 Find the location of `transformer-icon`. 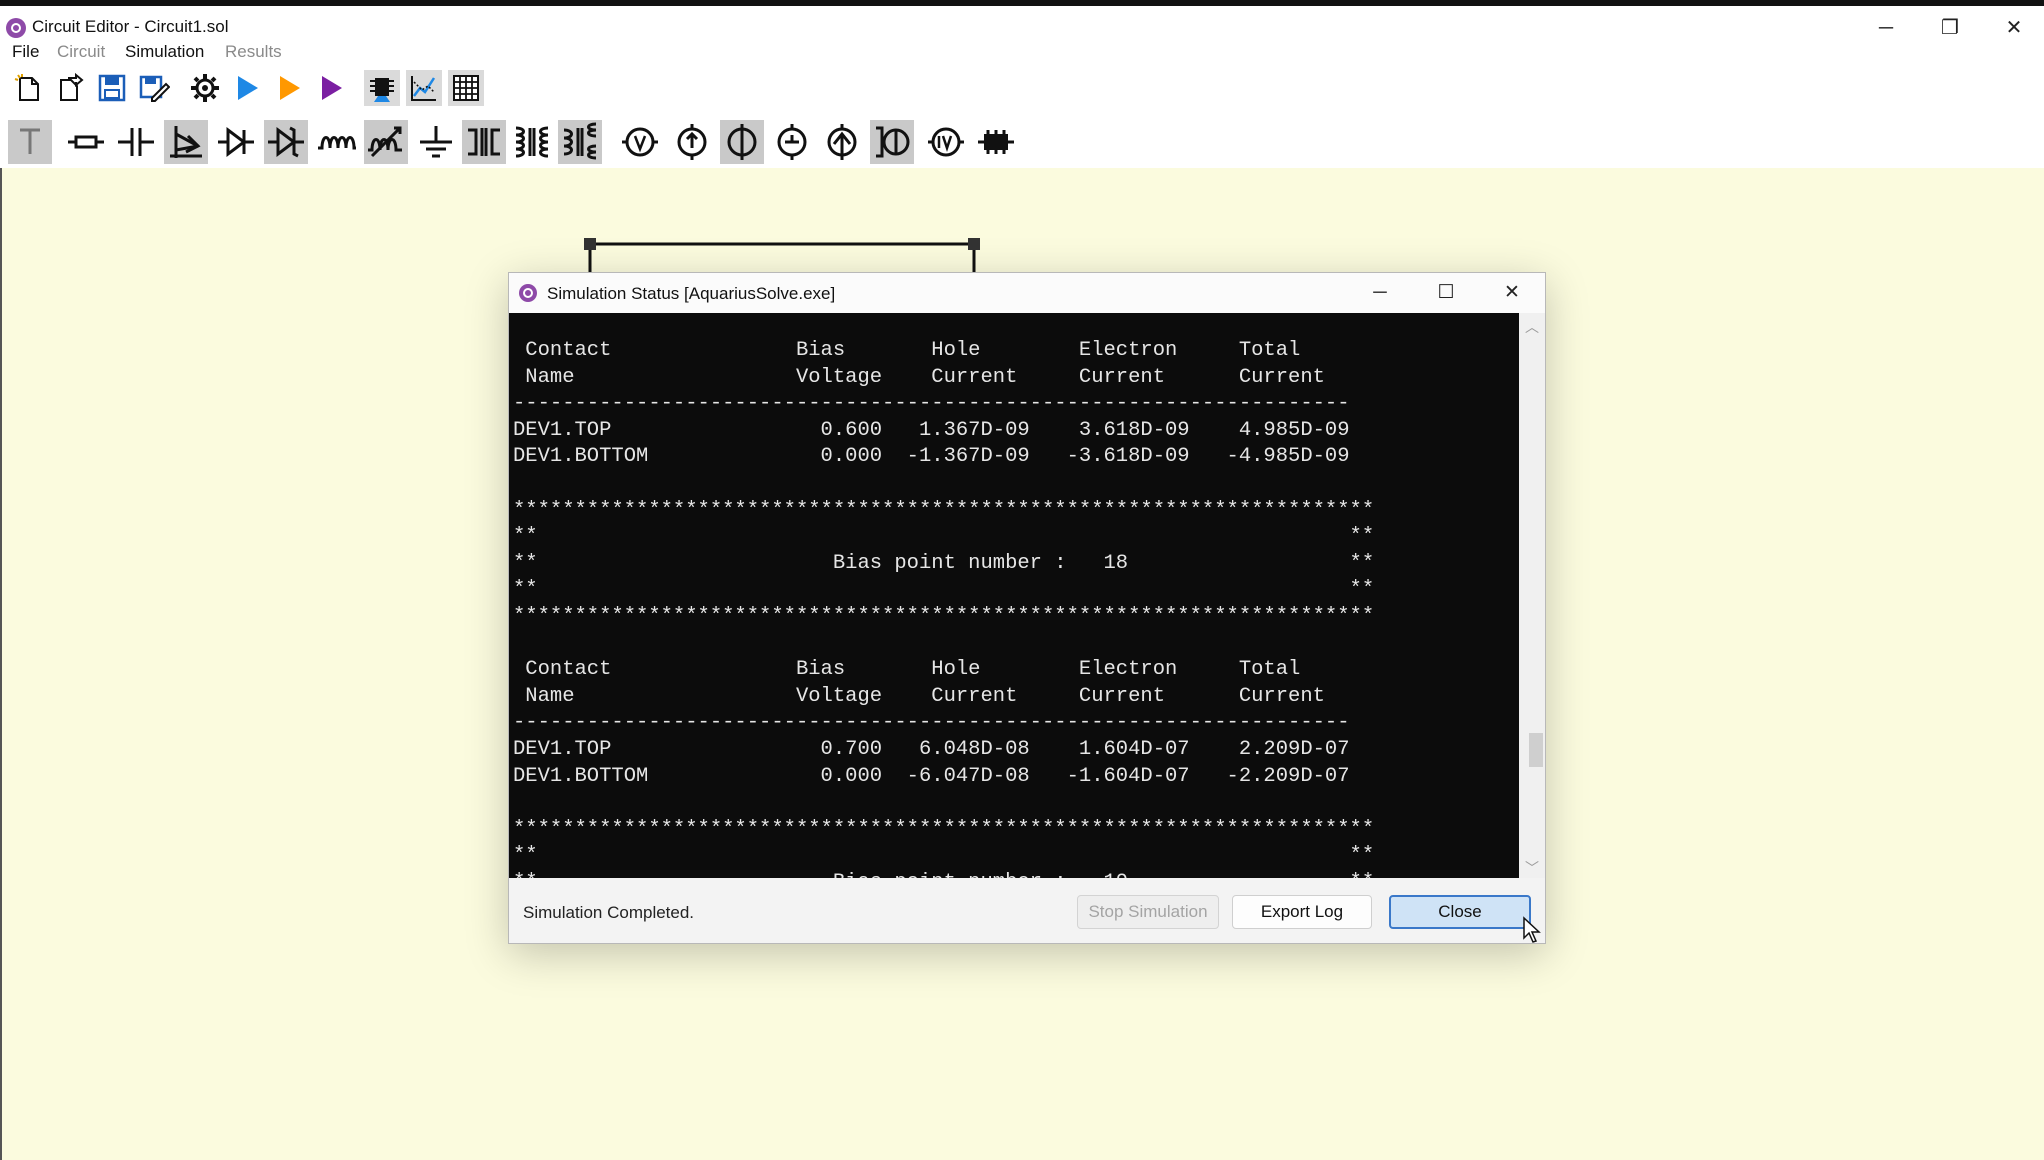

transformer-icon is located at coordinates (484, 142).